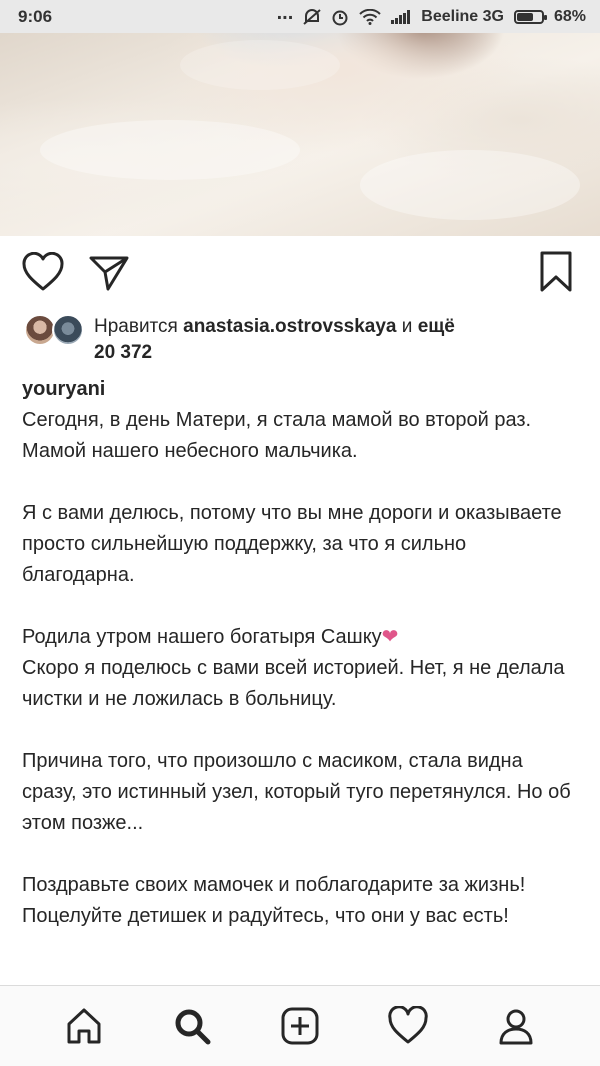 This screenshot has height=1066, width=600. Describe the element at coordinates (109, 272) in the screenshot. I see `paper-plane-icon` at that location.